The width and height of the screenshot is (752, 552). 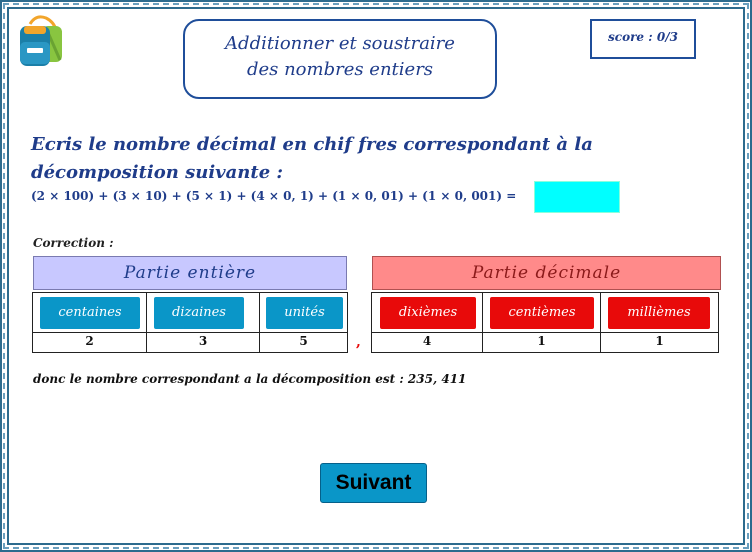 I want to click on title-line-2: des nombres entiers, so click(x=340, y=69).